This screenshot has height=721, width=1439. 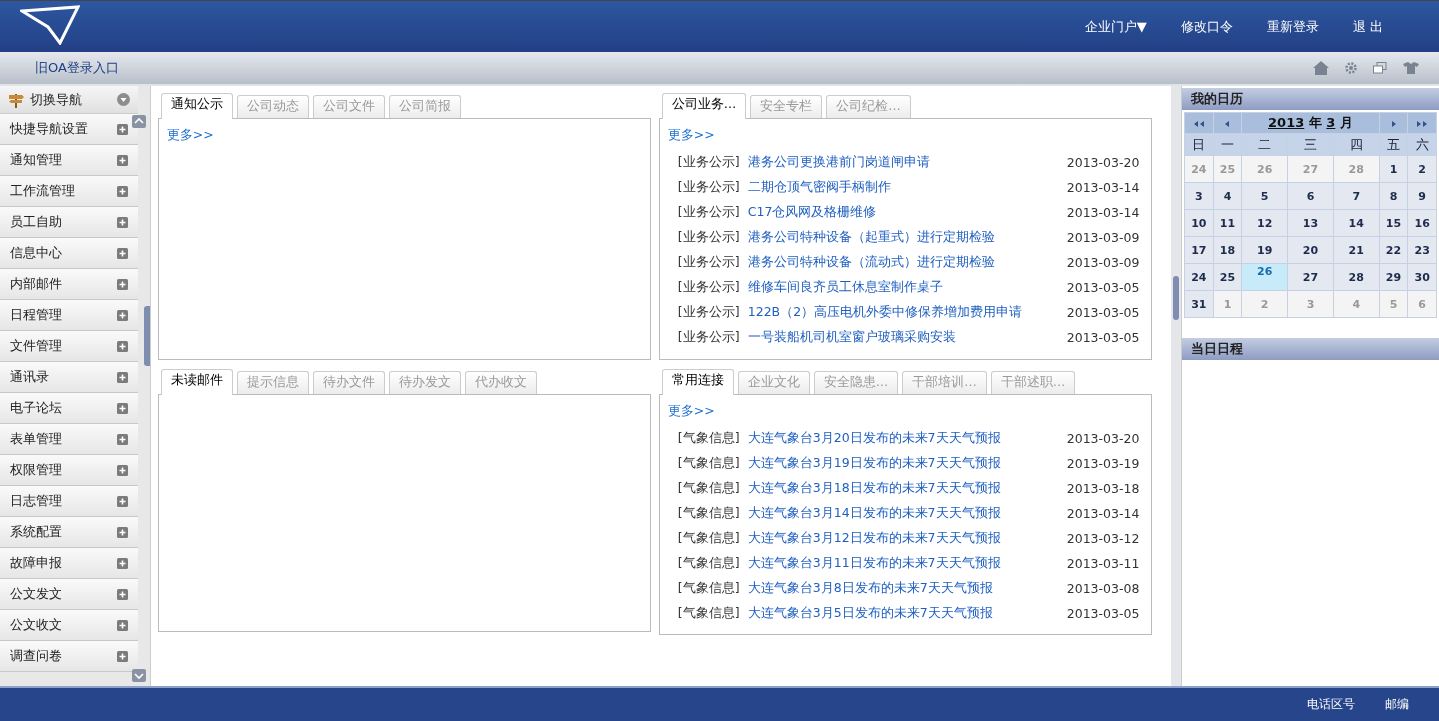 What do you see at coordinates (907, 488) in the screenshot?
I see `item-link: 大连气象台3月18日发布的未来7天天气预报` at bounding box center [907, 488].